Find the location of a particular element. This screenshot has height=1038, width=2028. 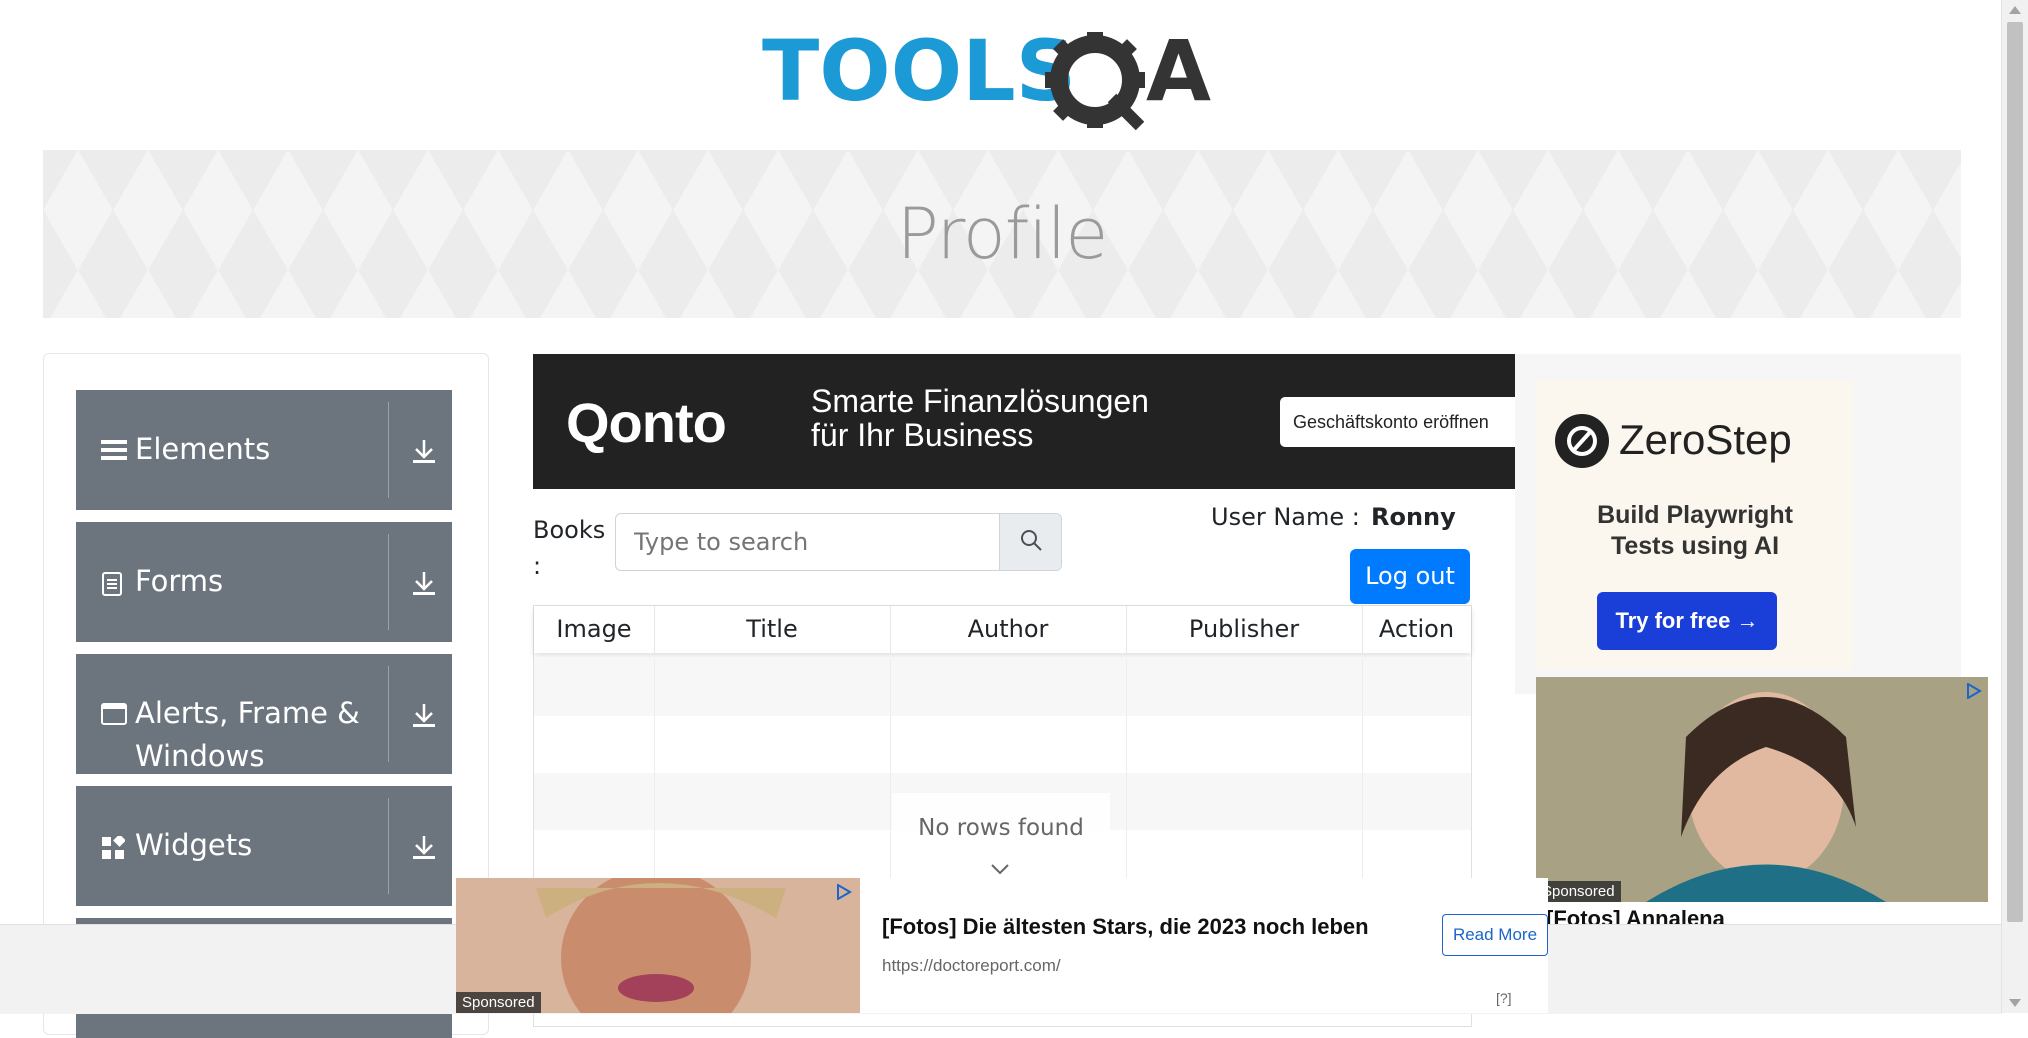

page-title: Profile is located at coordinates (1002, 234).